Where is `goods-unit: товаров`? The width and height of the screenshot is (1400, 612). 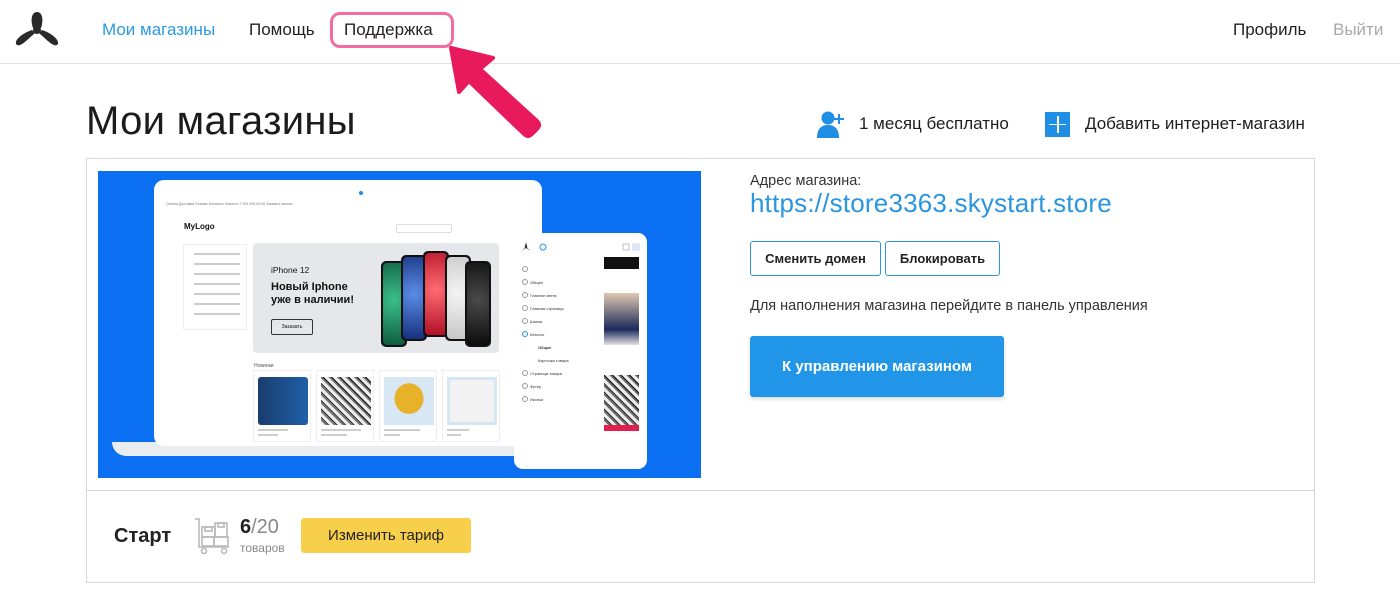
goods-unit: товаров is located at coordinates (262, 548).